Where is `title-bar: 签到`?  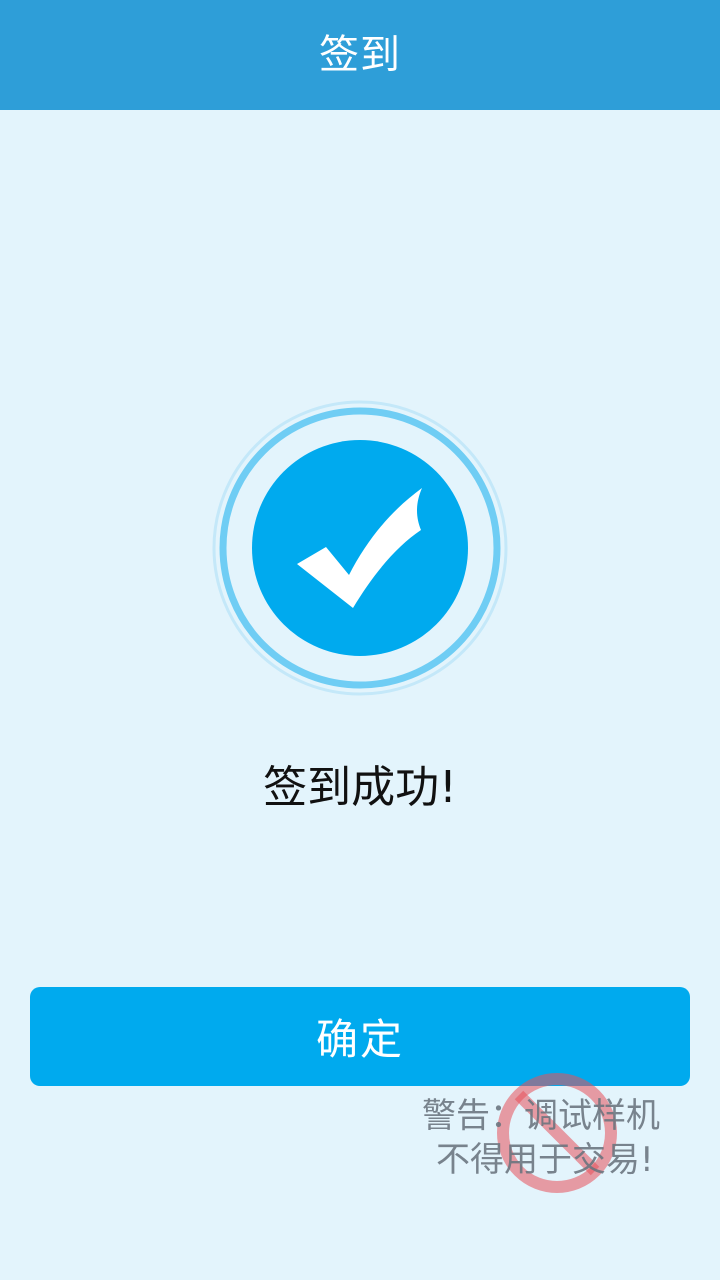 title-bar: 签到 is located at coordinates (360, 55).